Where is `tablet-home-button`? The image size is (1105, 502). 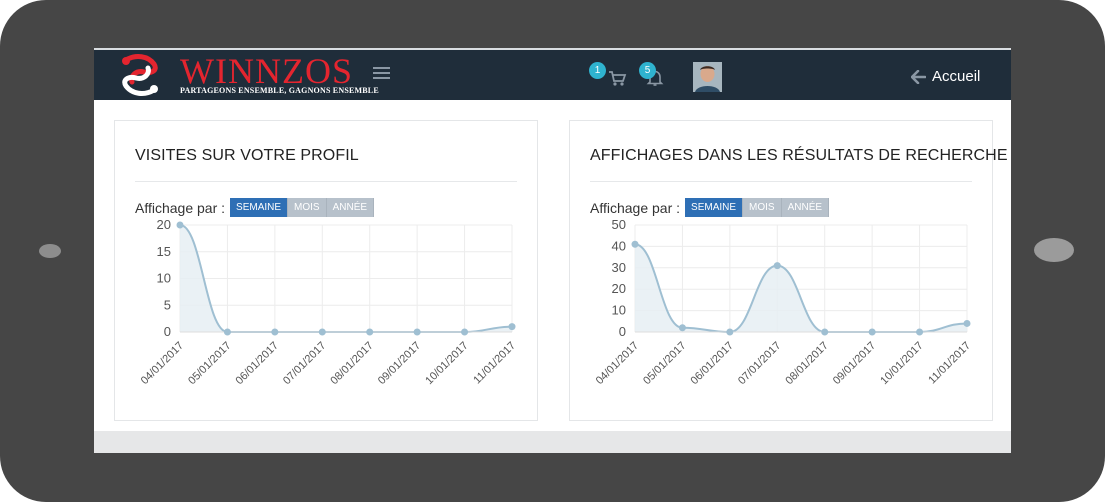
tablet-home-button is located at coordinates (1054, 250).